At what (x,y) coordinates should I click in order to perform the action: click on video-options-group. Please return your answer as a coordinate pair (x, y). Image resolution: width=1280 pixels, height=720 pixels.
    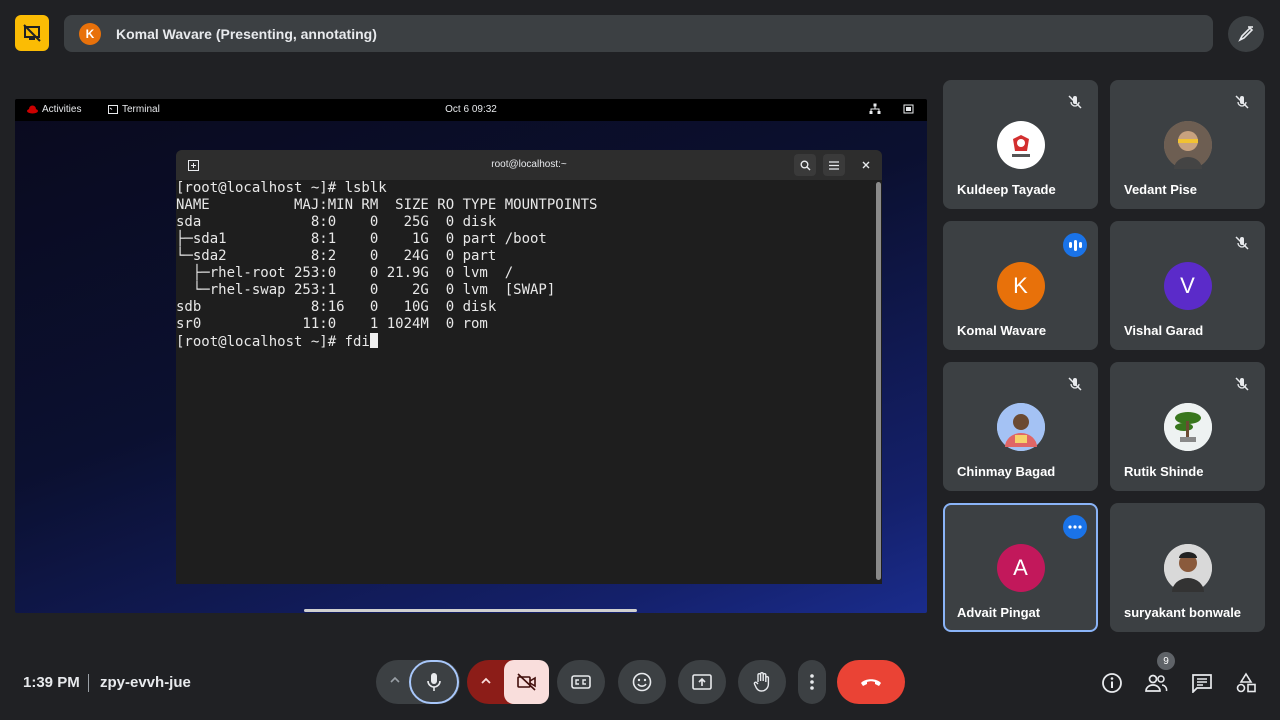
    Looking at the image, I should click on (508, 682).